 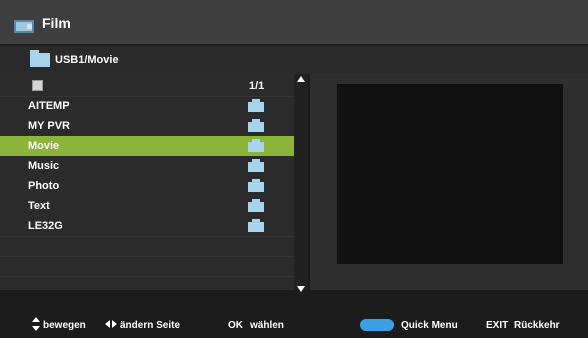 I want to click on hint-change-page: ändern Seite, so click(x=150, y=325).